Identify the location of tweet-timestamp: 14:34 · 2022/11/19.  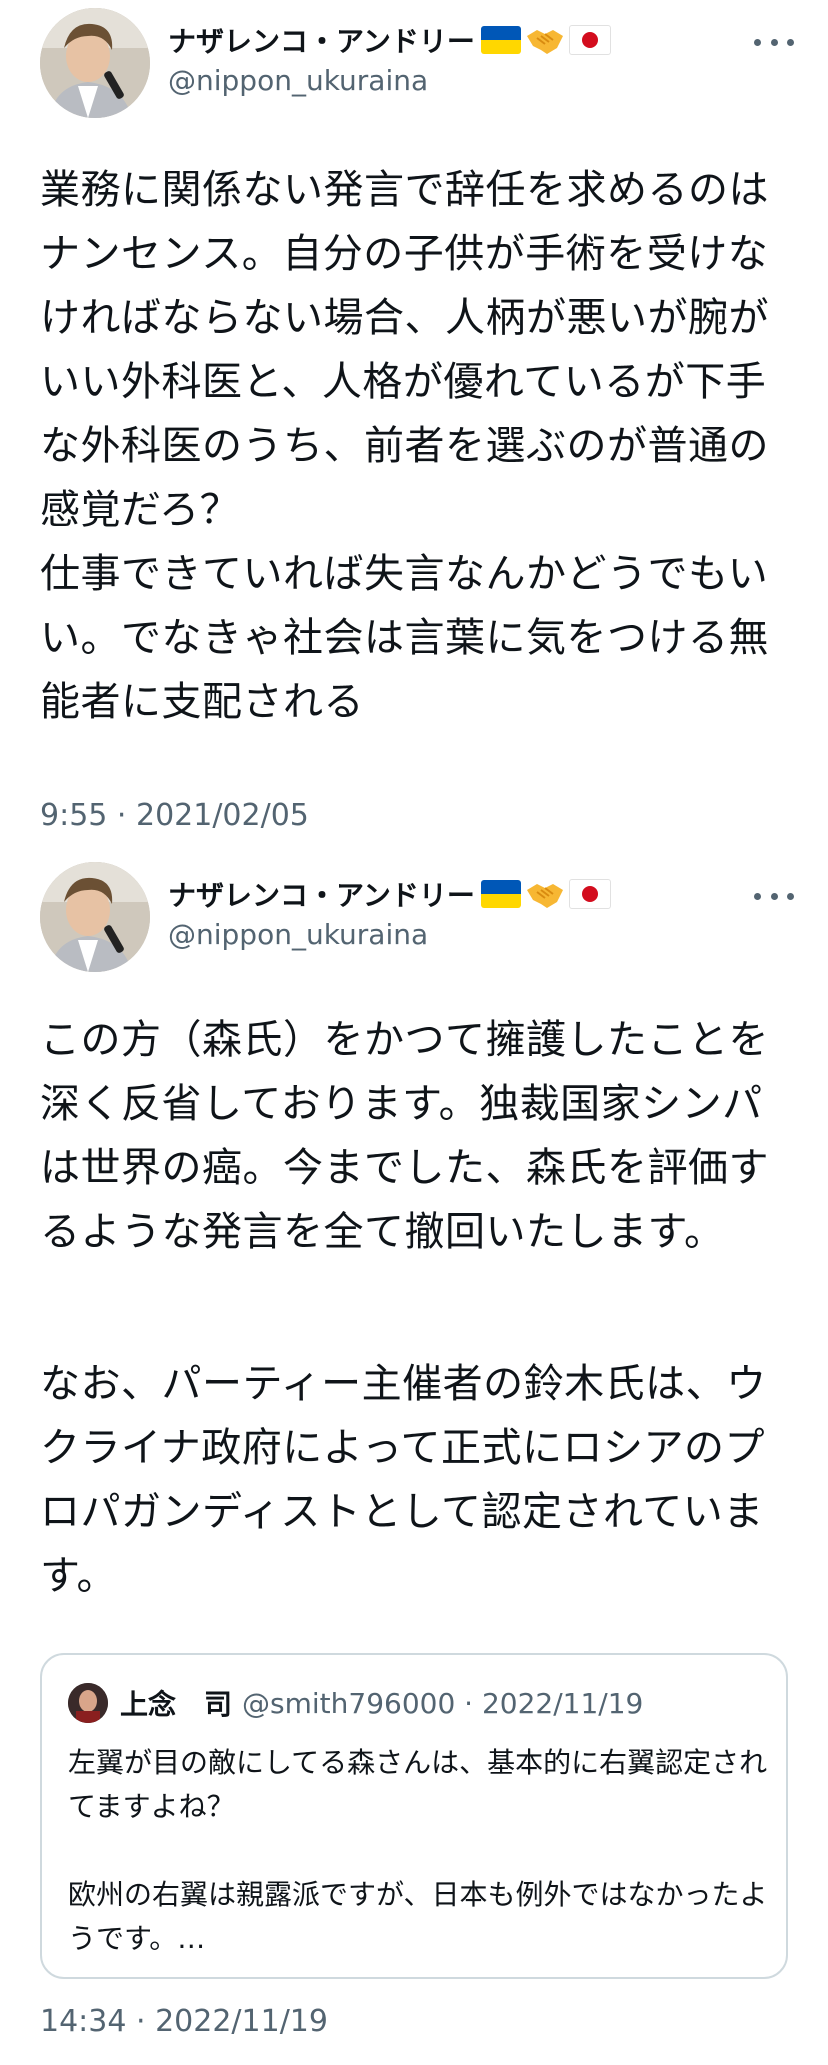
(184, 2021).